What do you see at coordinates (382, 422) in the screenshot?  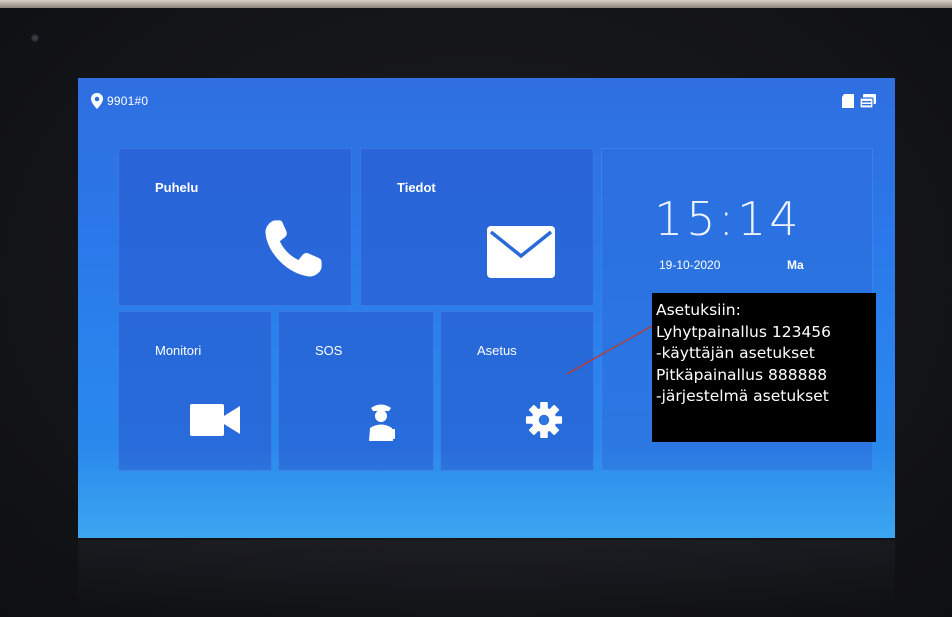 I see `guard-icon` at bounding box center [382, 422].